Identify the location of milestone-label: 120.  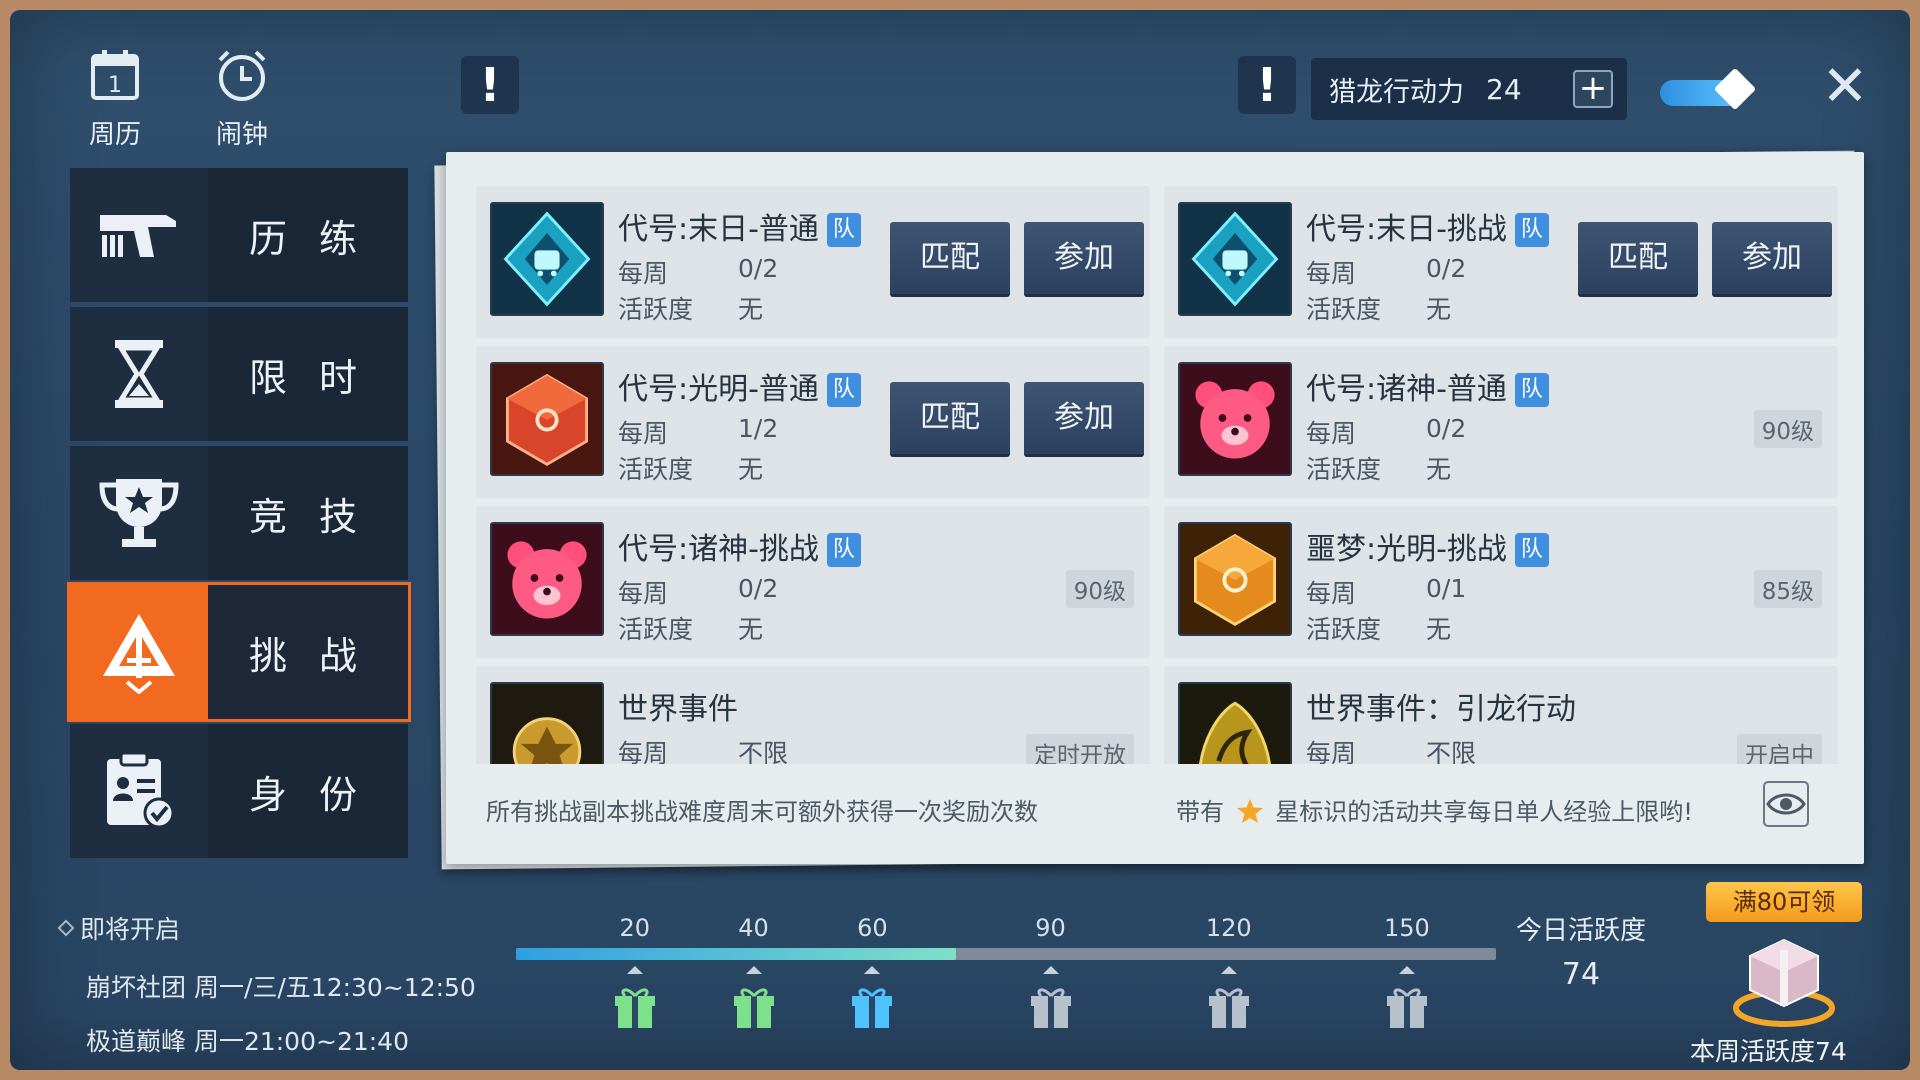
(1228, 928).